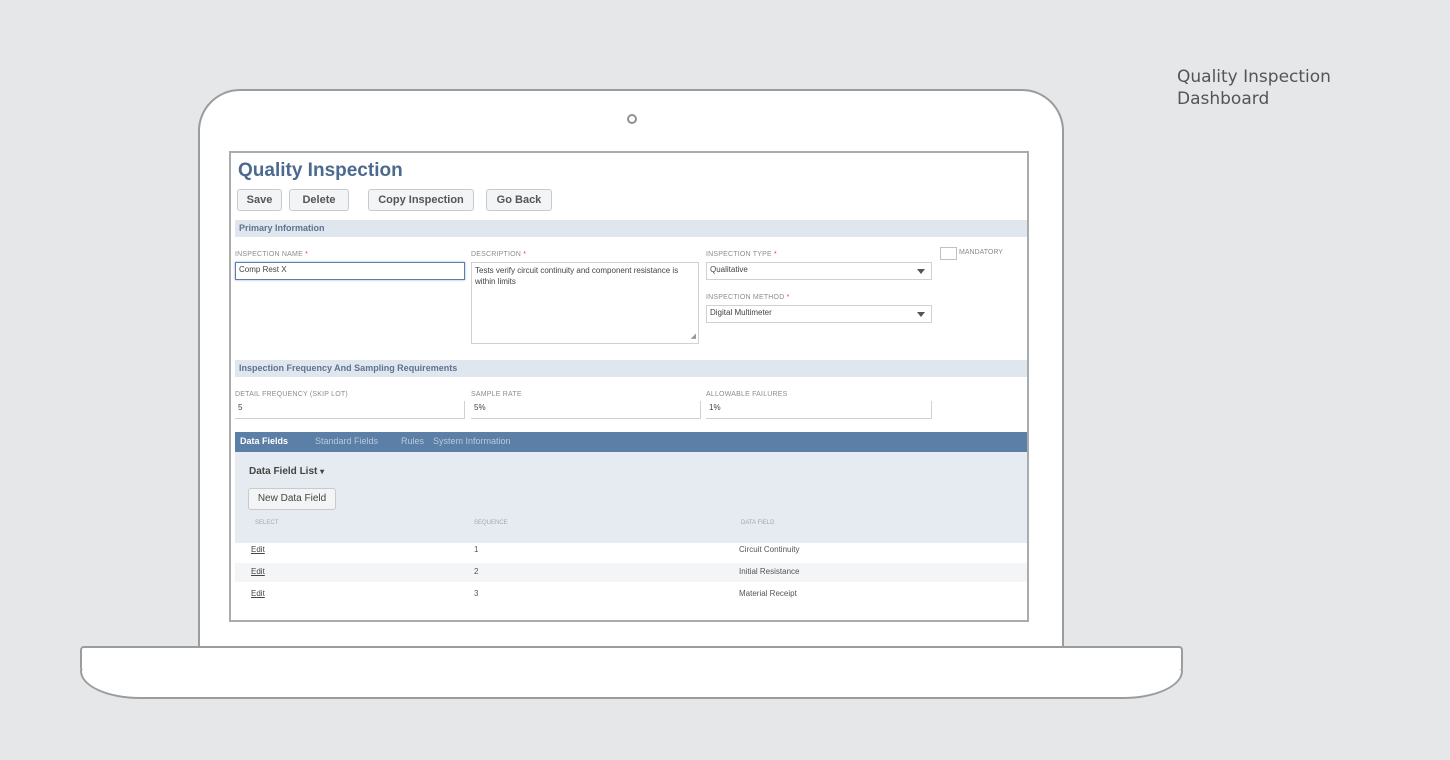 Image resolution: width=1450 pixels, height=760 pixels. What do you see at coordinates (412, 441) in the screenshot?
I see `tab-rules: Rules` at bounding box center [412, 441].